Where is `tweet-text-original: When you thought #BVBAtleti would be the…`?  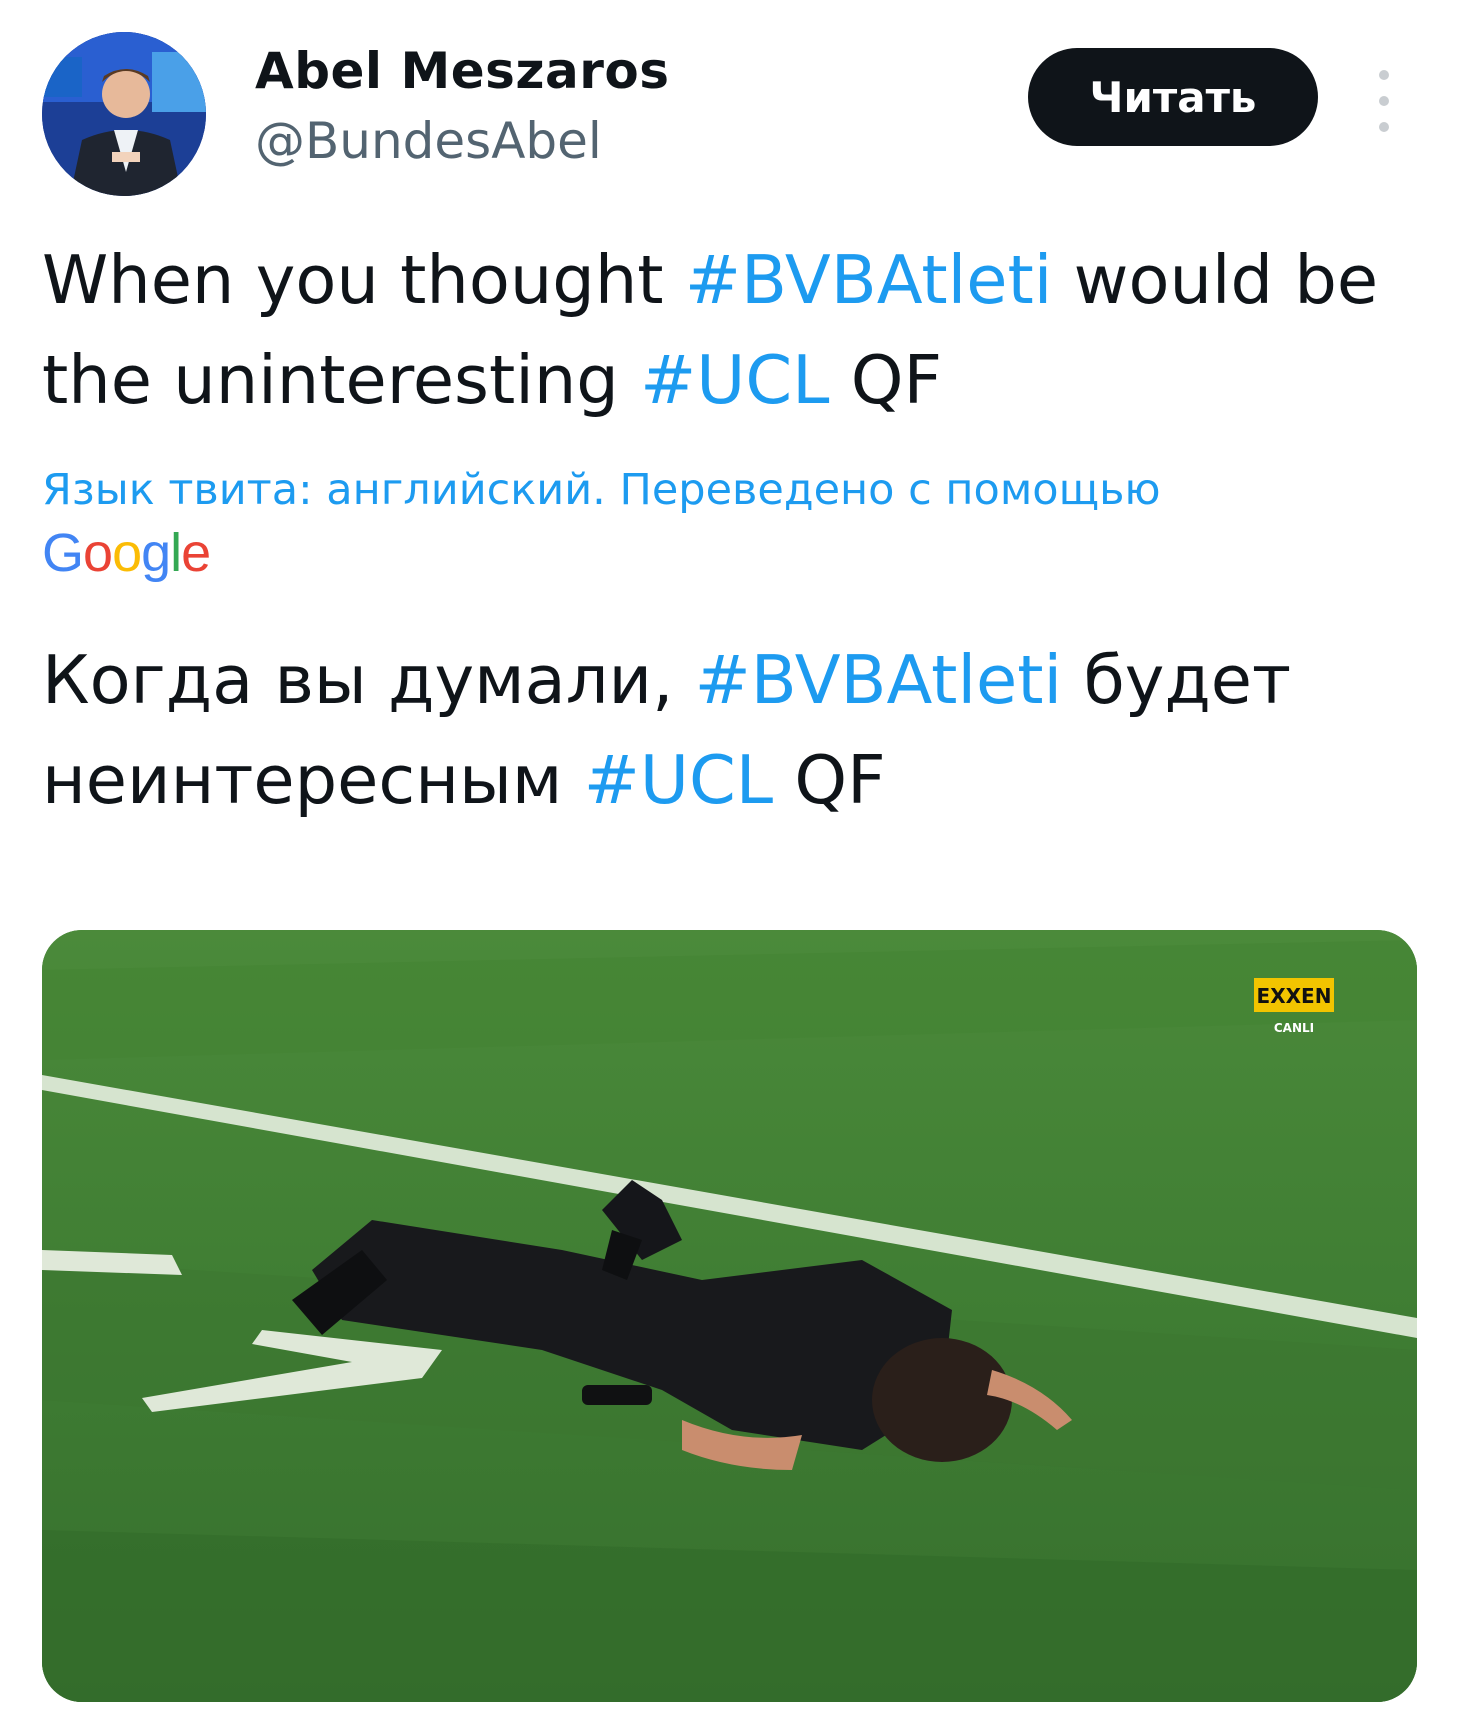
tweet-text-original: When you thought #BVBAtleti would be the… is located at coordinates (732, 330).